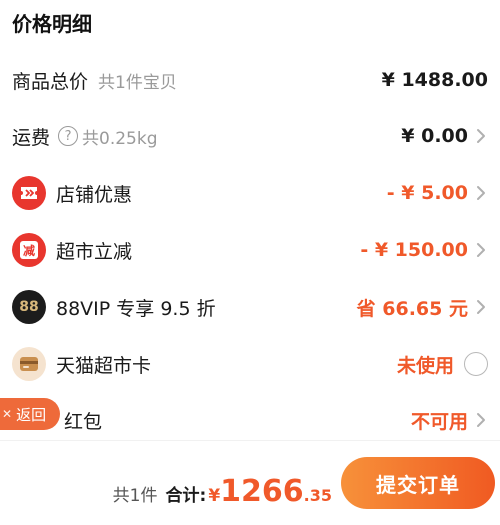  Describe the element at coordinates (434, 80) in the screenshot. I see `goods-total-value: ¥ 1488.00` at that location.